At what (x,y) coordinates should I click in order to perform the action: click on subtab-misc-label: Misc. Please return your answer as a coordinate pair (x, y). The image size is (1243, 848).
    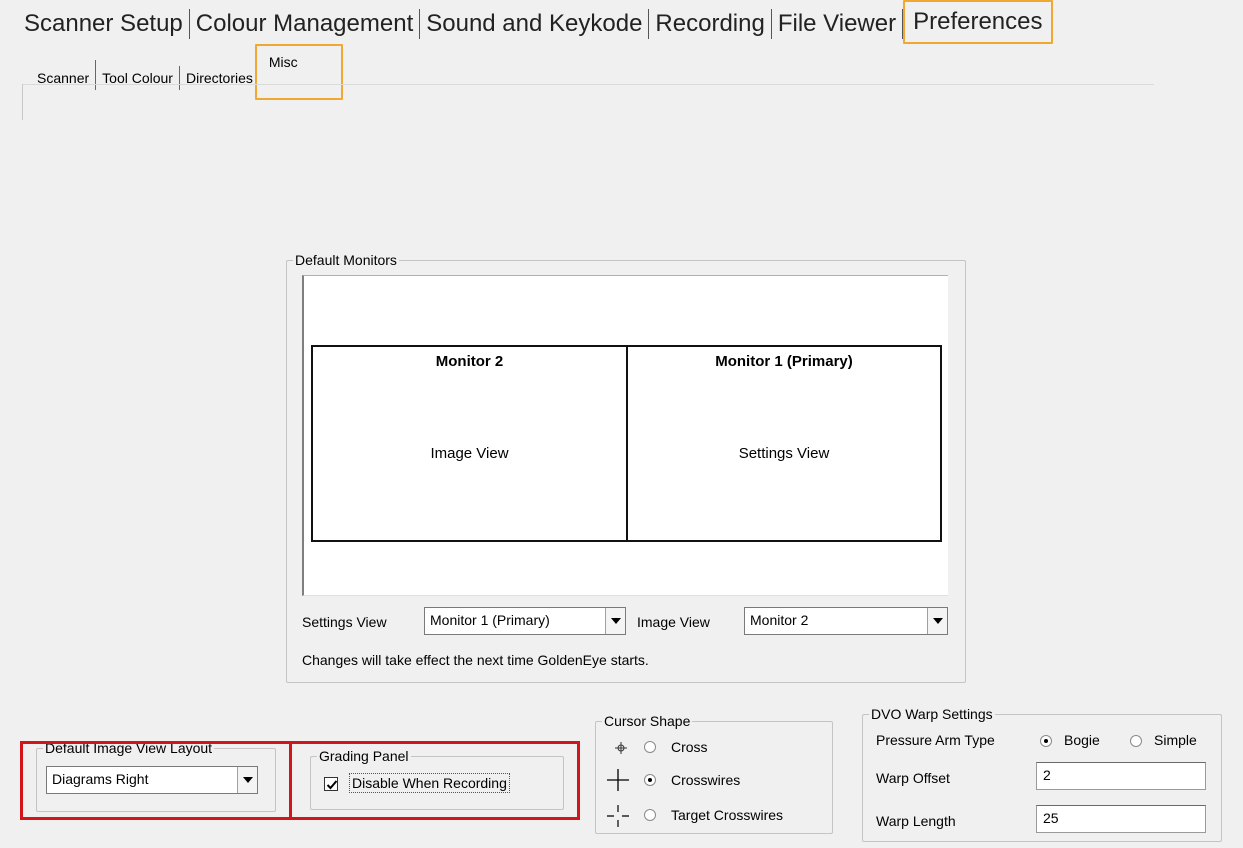
    Looking at the image, I should click on (283, 62).